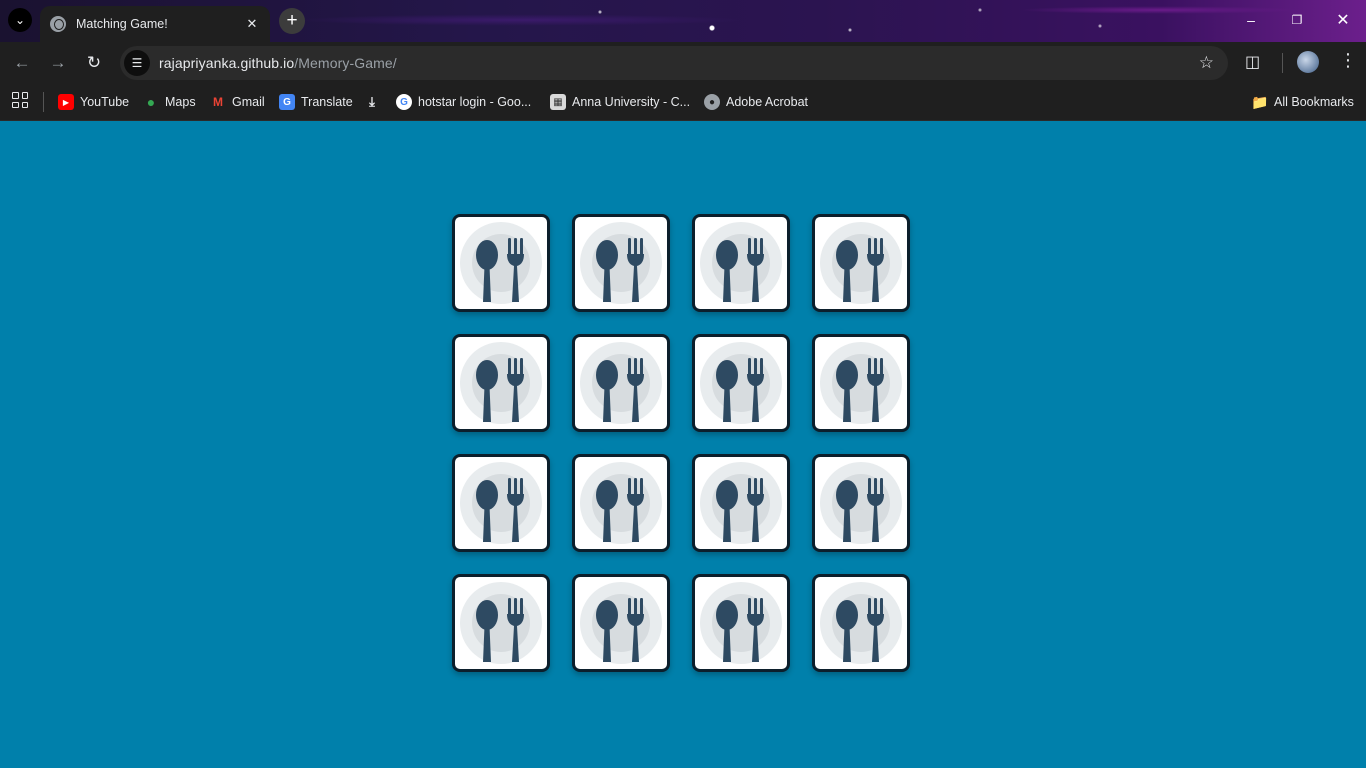  What do you see at coordinates (1260, 101) in the screenshot?
I see `folder-icon: 📁` at bounding box center [1260, 101].